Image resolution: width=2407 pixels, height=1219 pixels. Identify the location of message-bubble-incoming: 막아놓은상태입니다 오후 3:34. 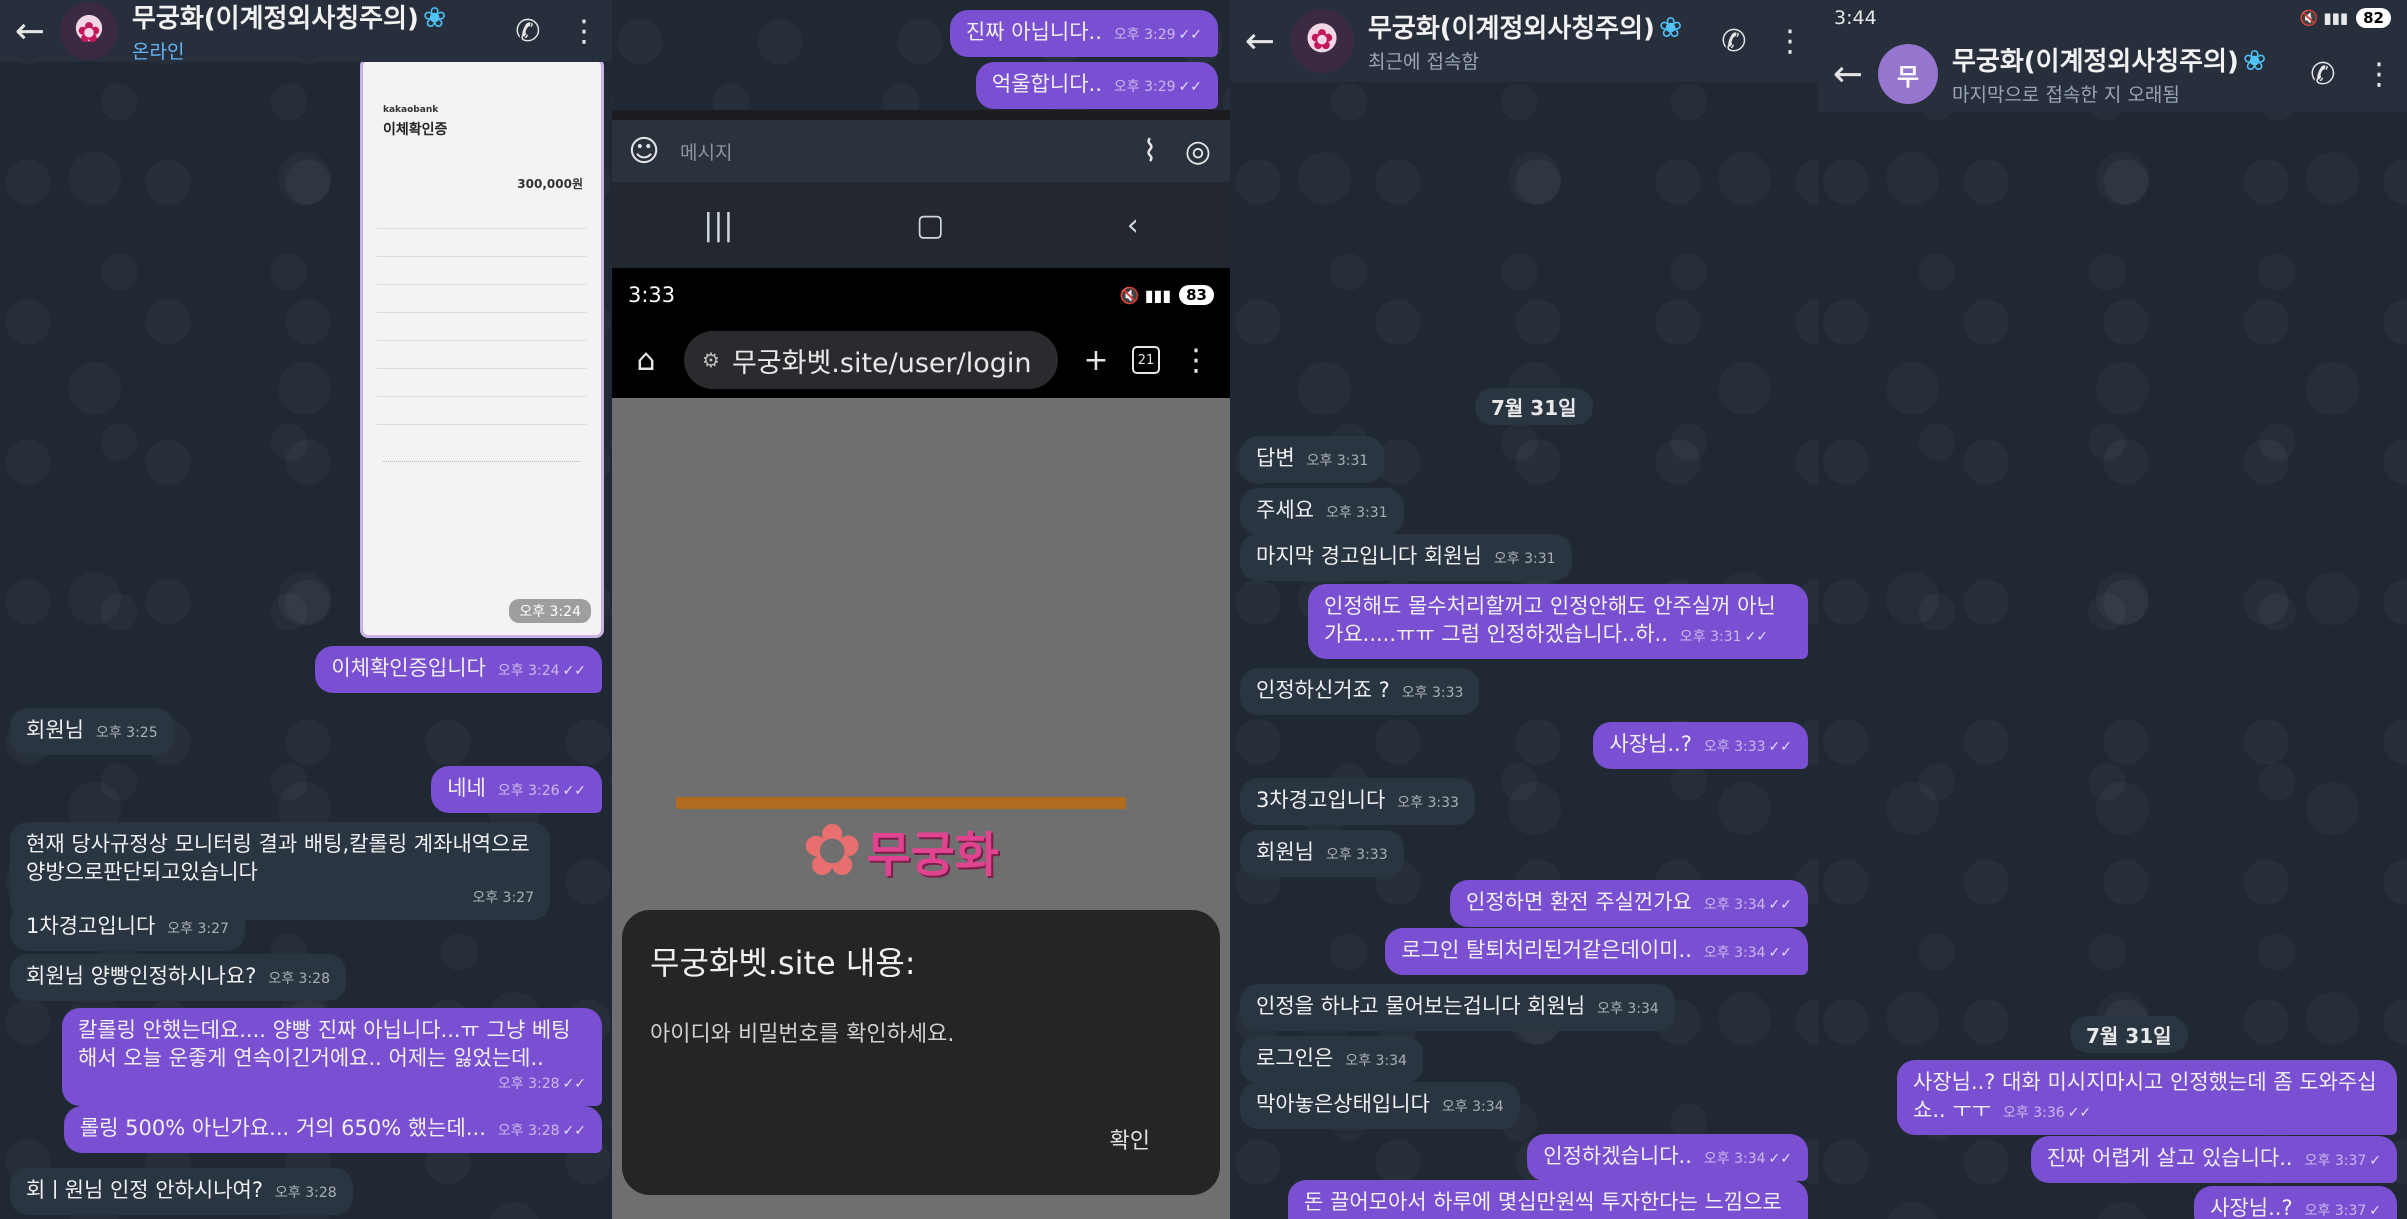
(1380, 1105).